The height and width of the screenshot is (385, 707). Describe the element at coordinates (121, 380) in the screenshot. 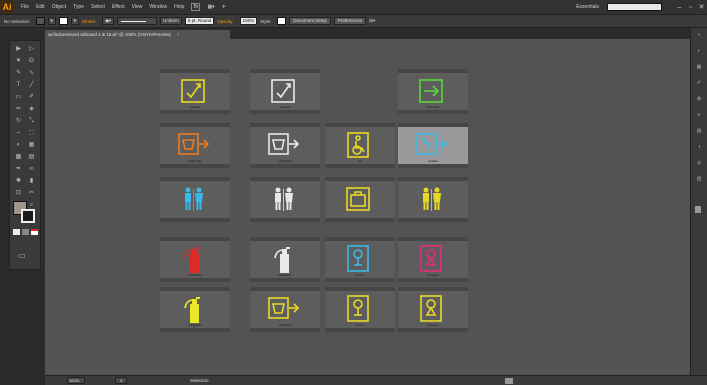

I see `artboard-number-field: 4` at that location.